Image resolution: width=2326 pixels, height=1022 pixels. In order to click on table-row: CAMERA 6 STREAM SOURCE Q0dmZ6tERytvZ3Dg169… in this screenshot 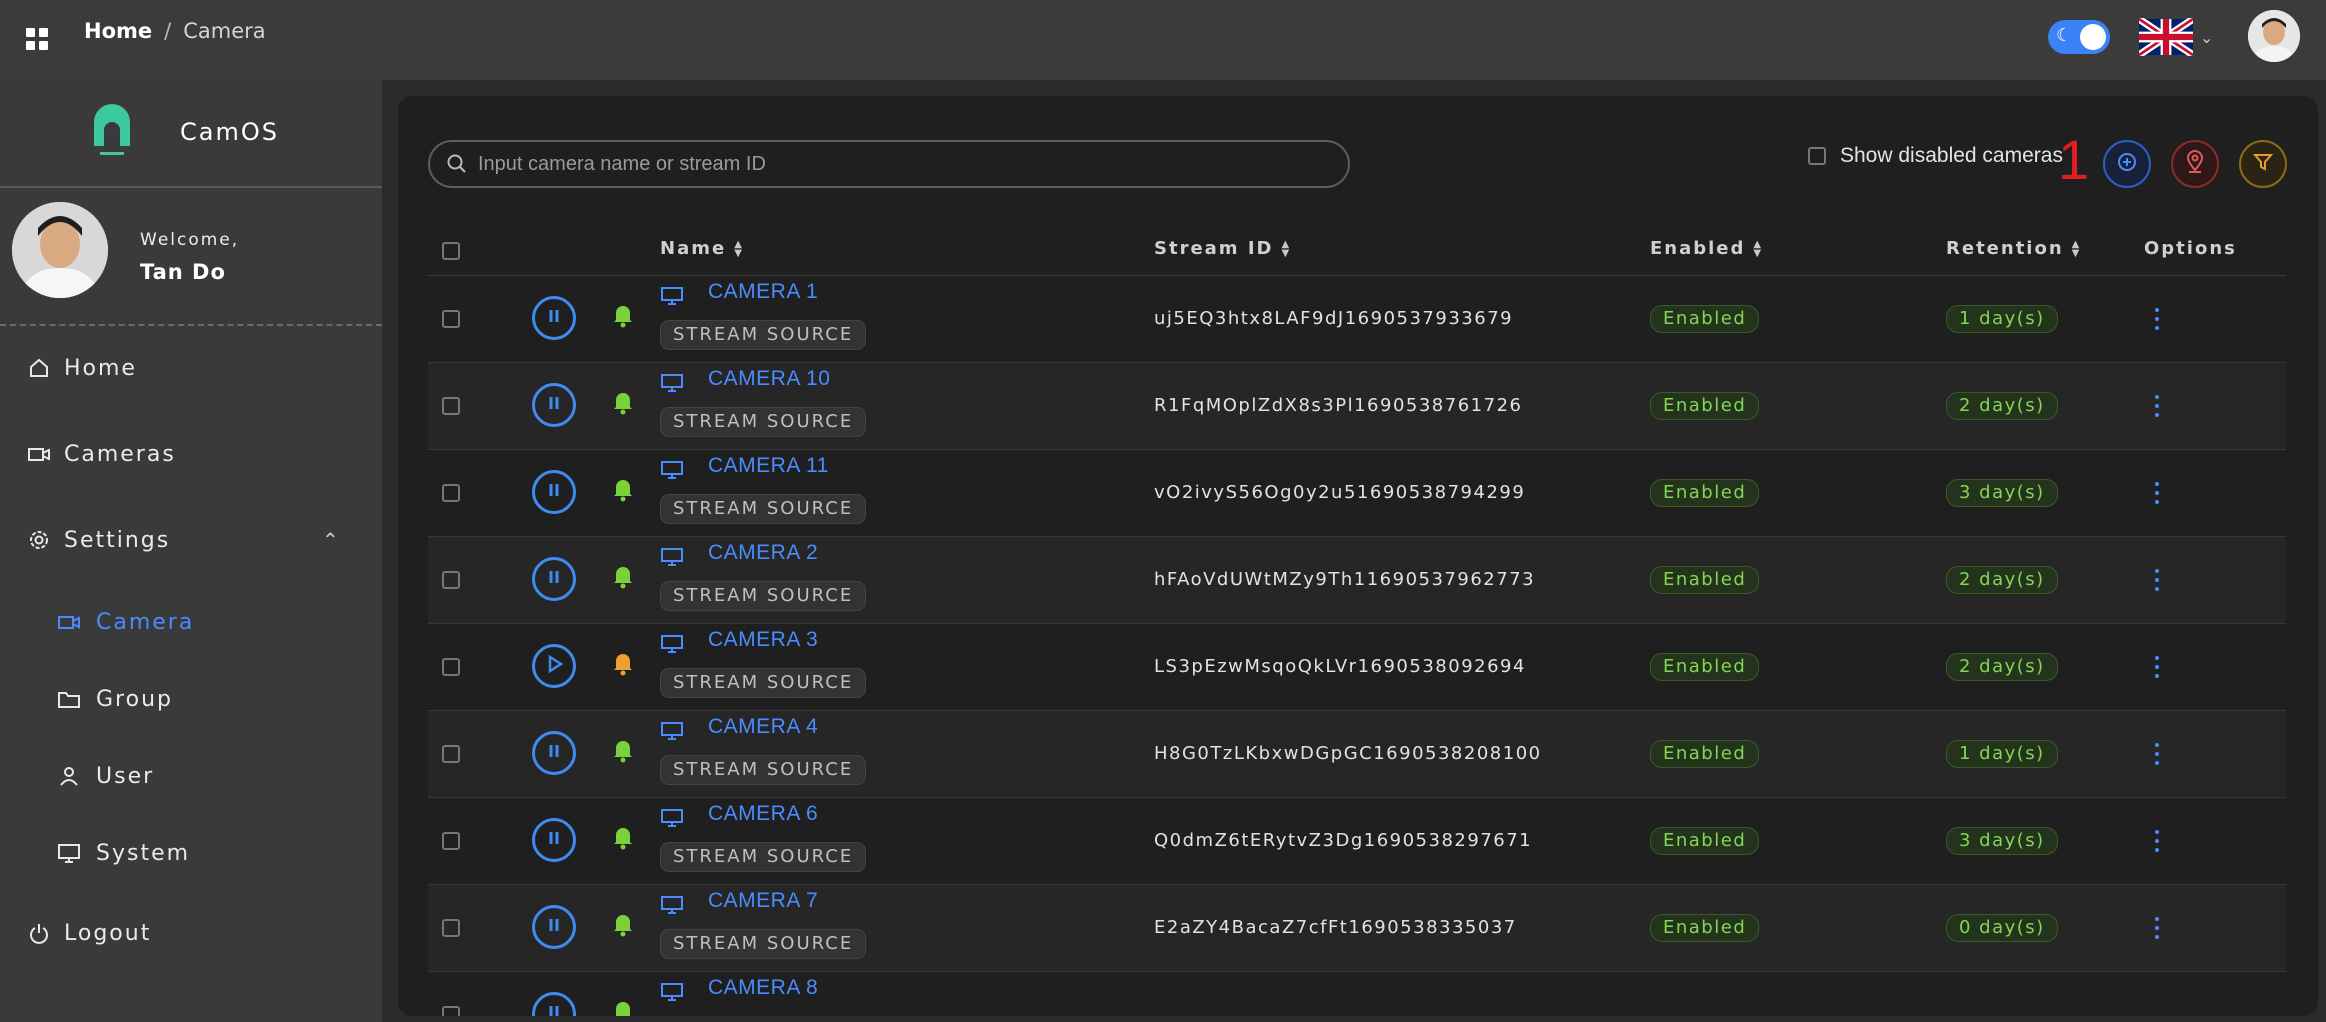, I will do `click(1357, 841)`.